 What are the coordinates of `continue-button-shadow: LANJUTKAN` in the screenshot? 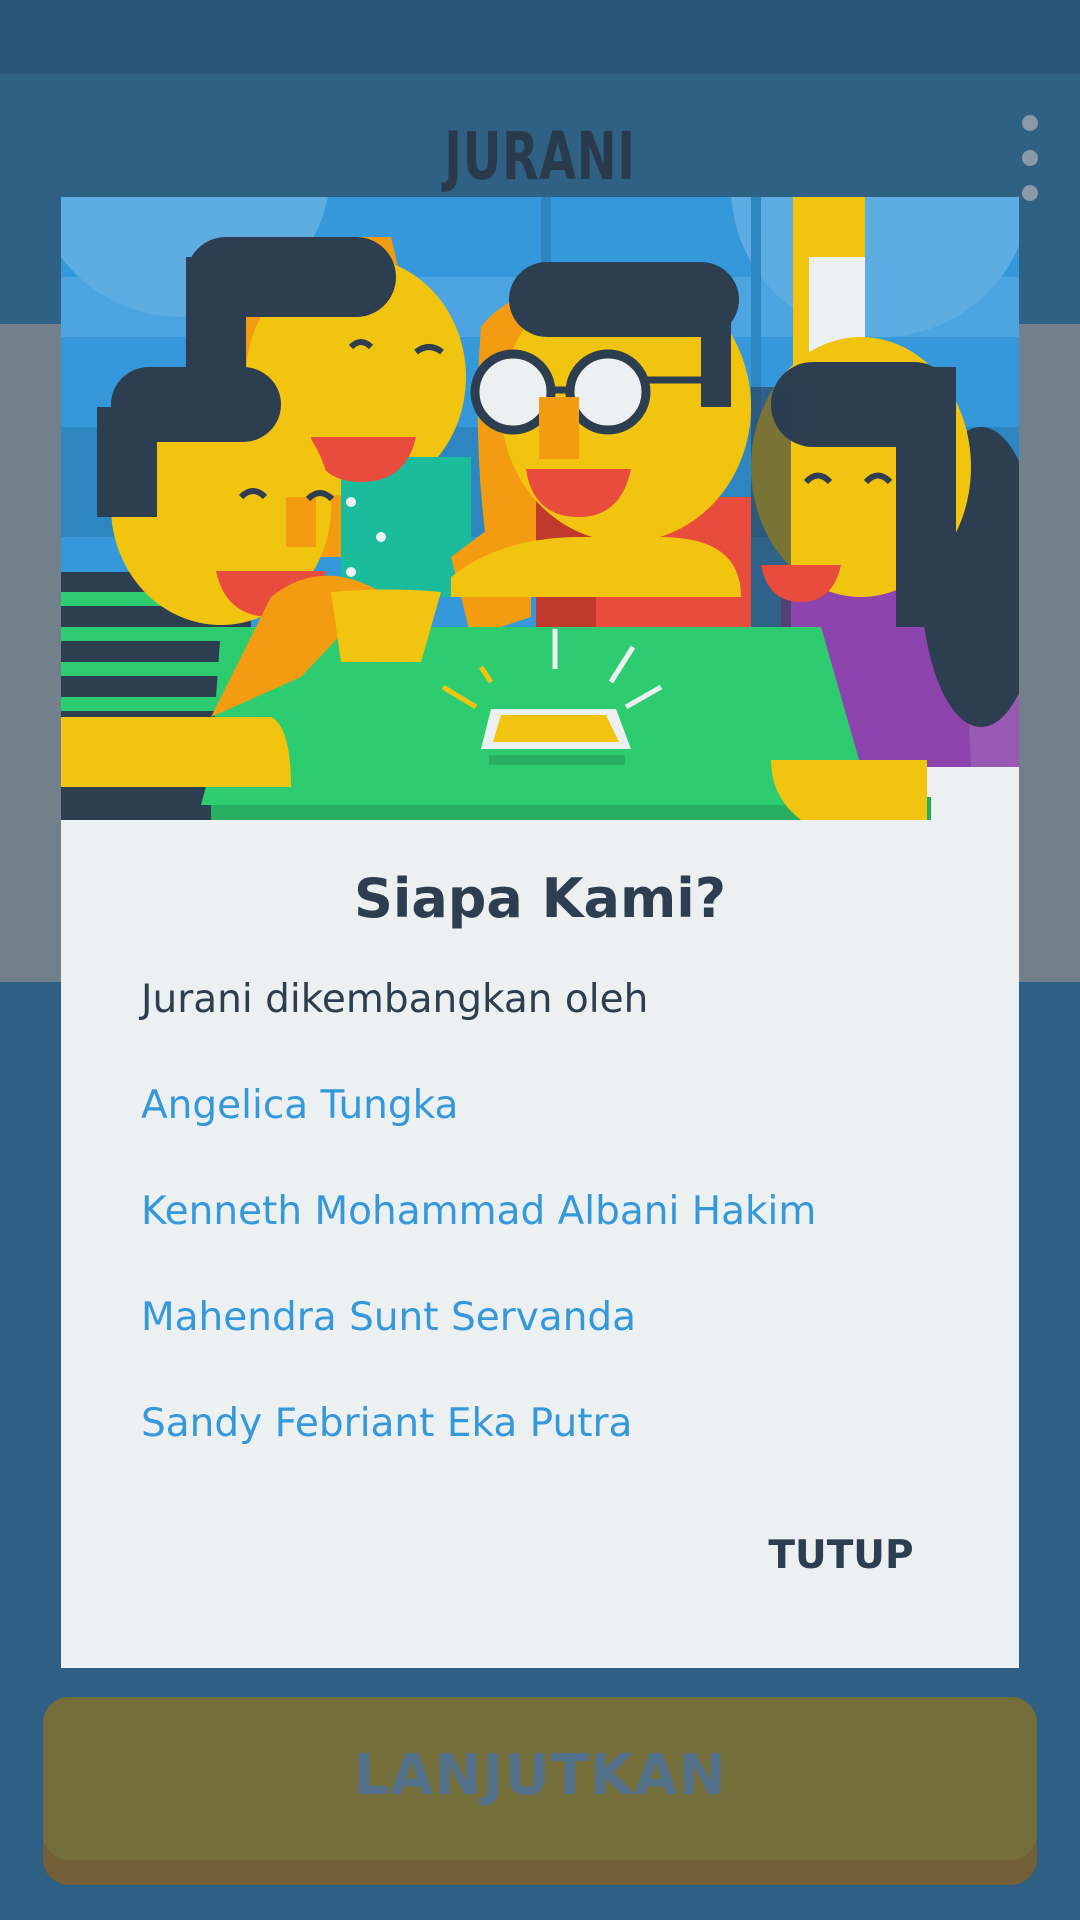 It's located at (540, 1791).